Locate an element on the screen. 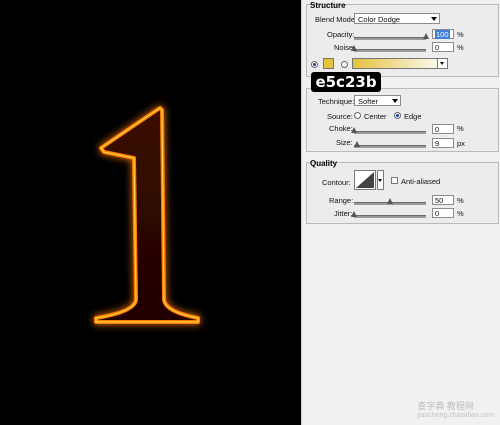  opacity-slider-thumb is located at coordinates (426, 36).